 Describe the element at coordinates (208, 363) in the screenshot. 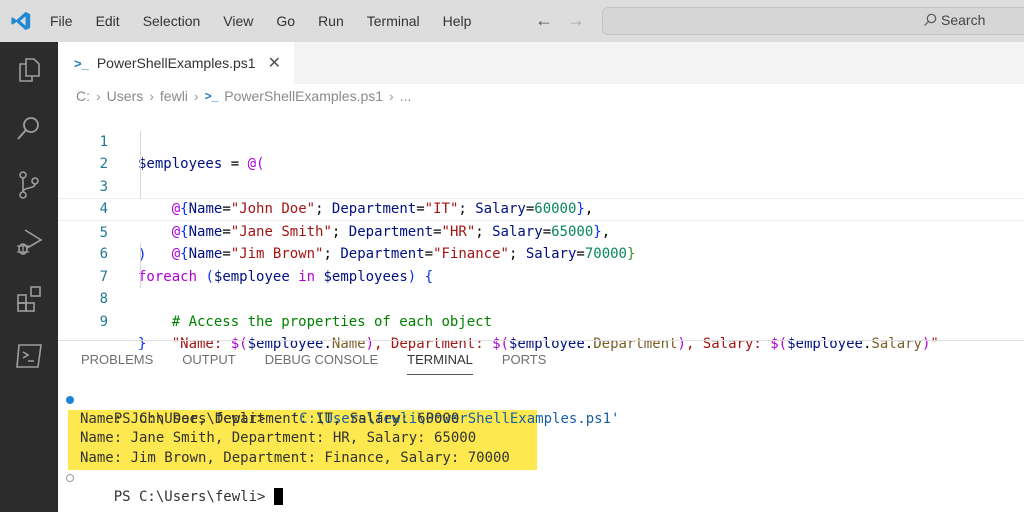

I see `tab-output: OUTPUT` at that location.